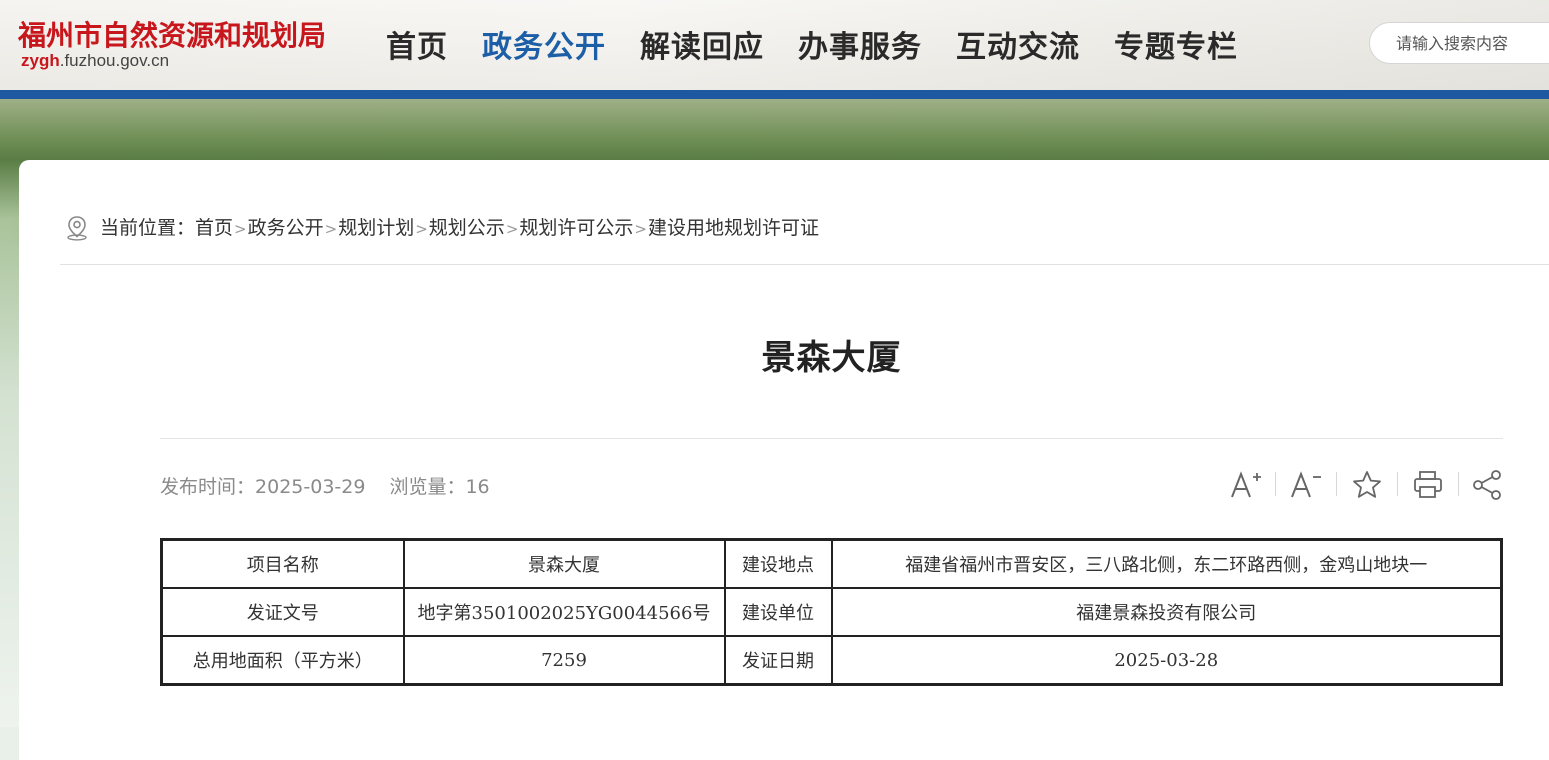  What do you see at coordinates (1166, 612) in the screenshot?
I see `table-cell-value: 福建景森投资有限公司` at bounding box center [1166, 612].